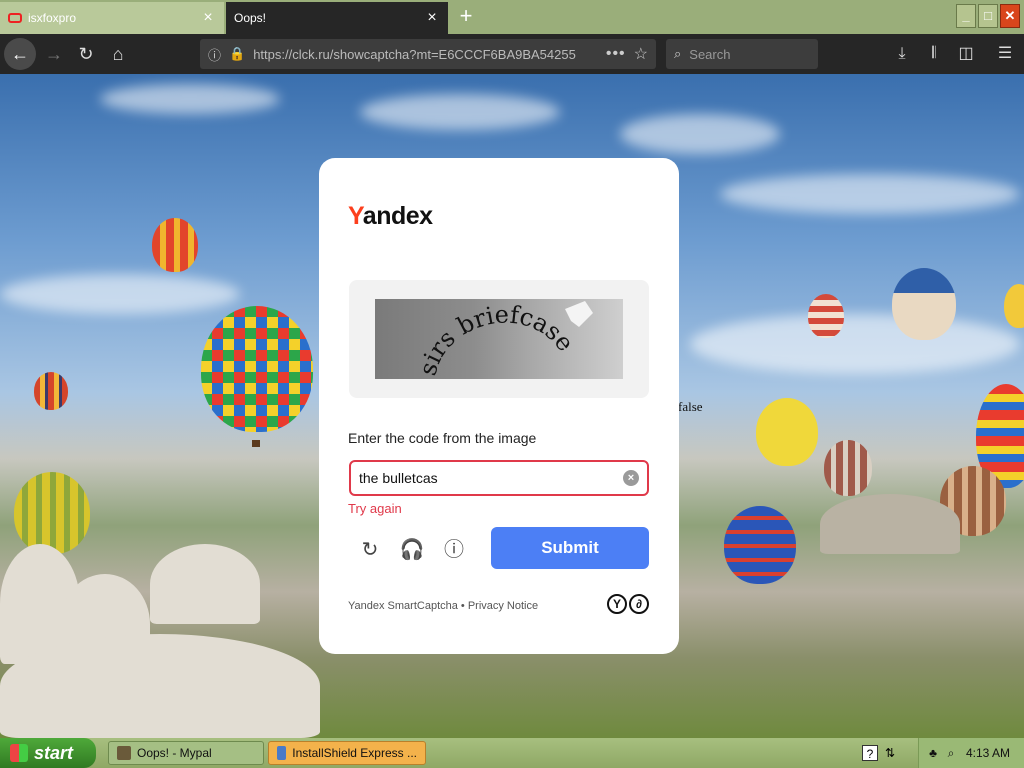 This screenshot has width=1024, height=768. Describe the element at coordinates (52, 18) in the screenshot. I see `tab-title: isxfoxpro` at that location.